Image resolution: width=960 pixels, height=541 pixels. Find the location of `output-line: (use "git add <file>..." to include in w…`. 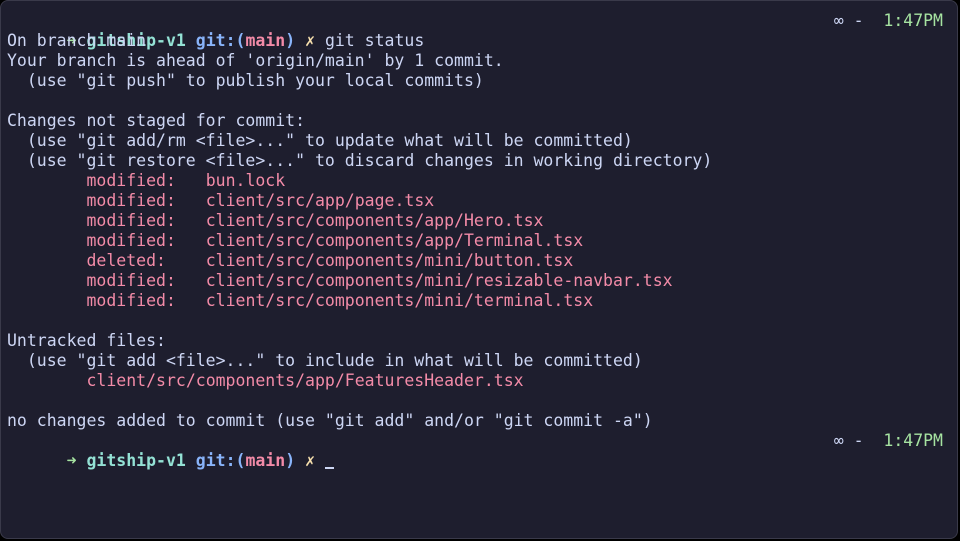

output-line: (use "git add <file>..." to include in w… is located at coordinates (325, 360).